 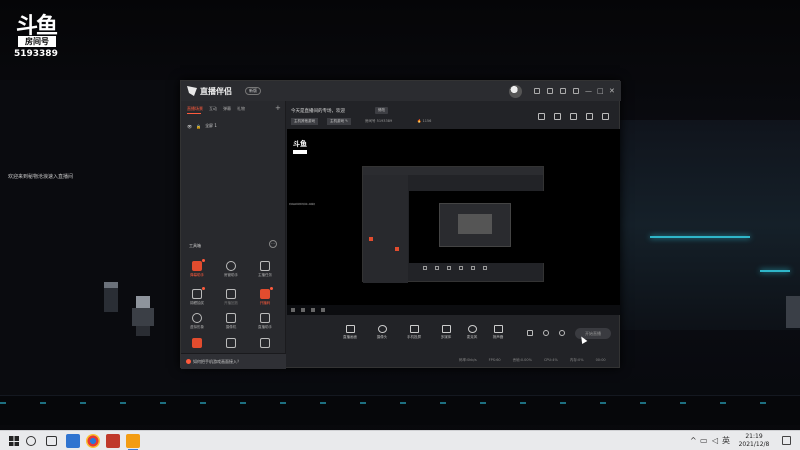 I want to click on speaker-button: 扬声器, so click(x=498, y=332).